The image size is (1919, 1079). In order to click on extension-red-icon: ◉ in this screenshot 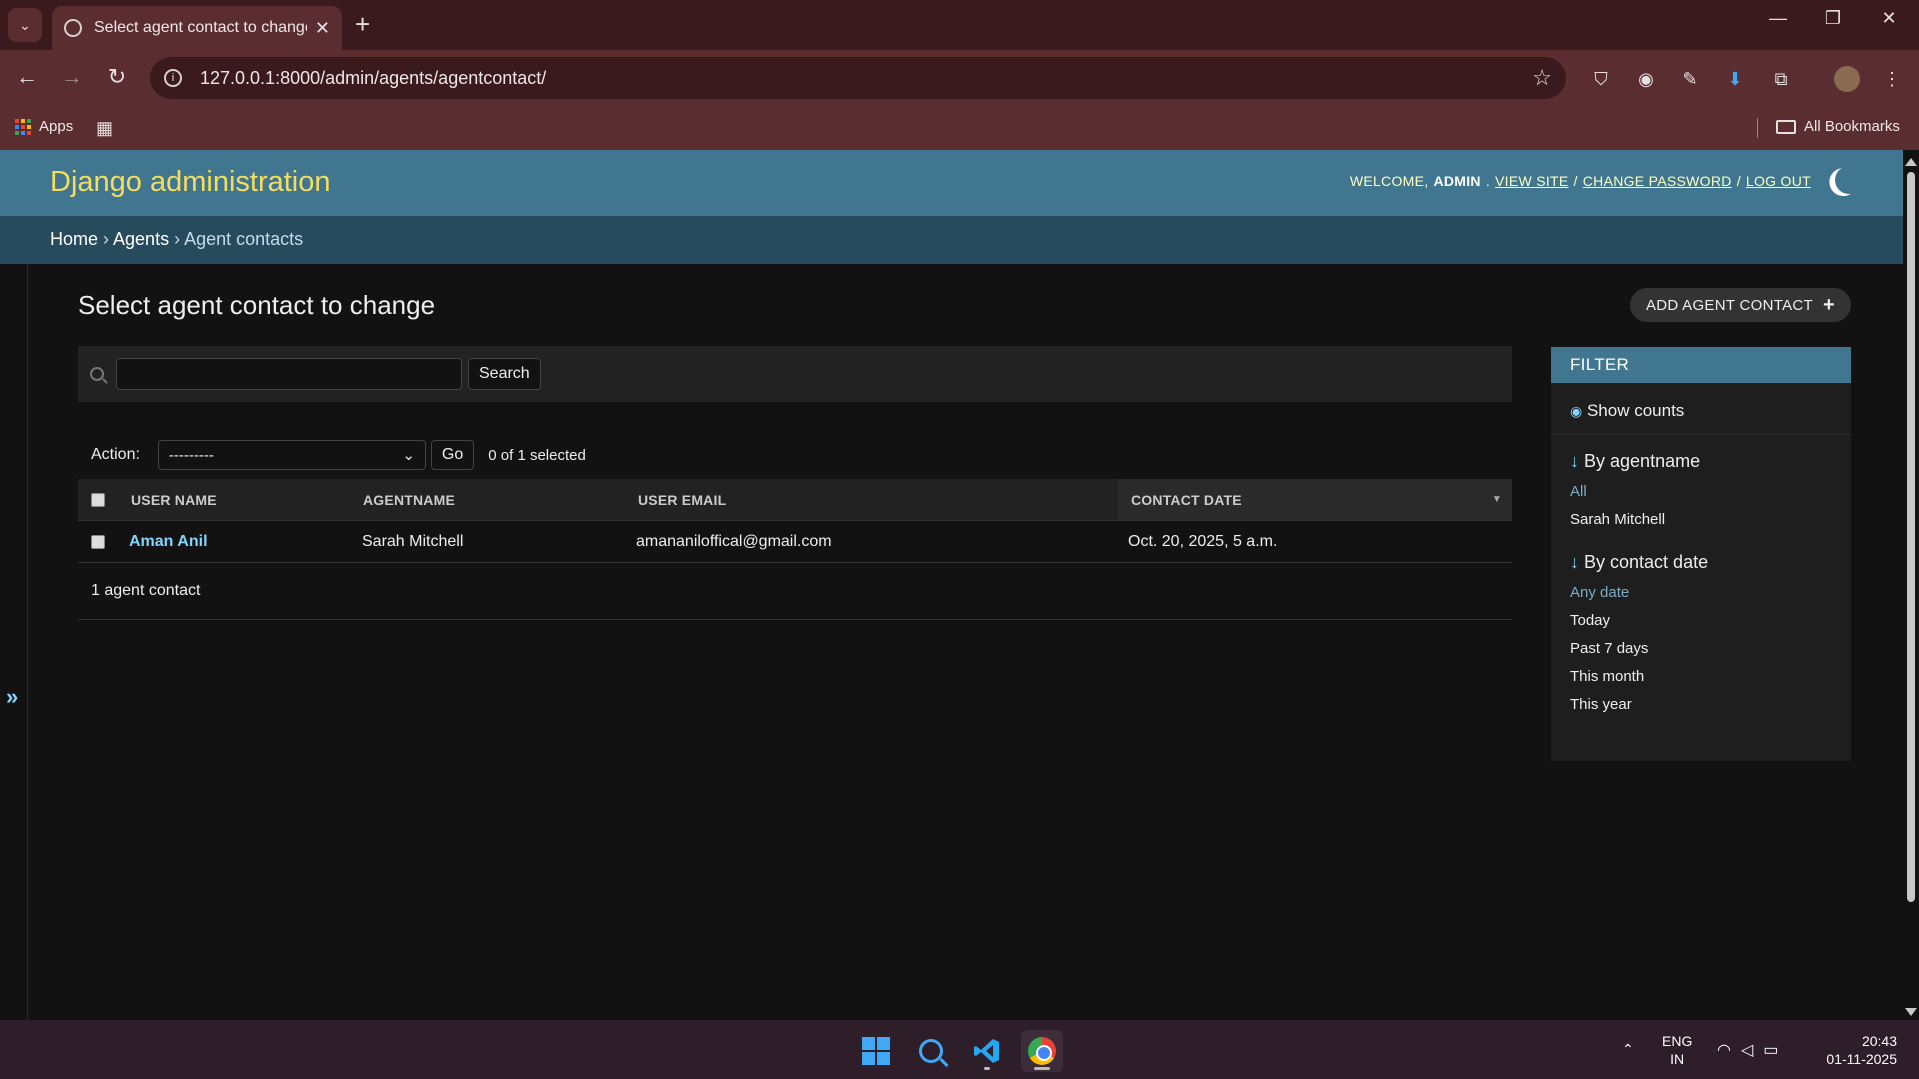, I will do `click(1646, 79)`.